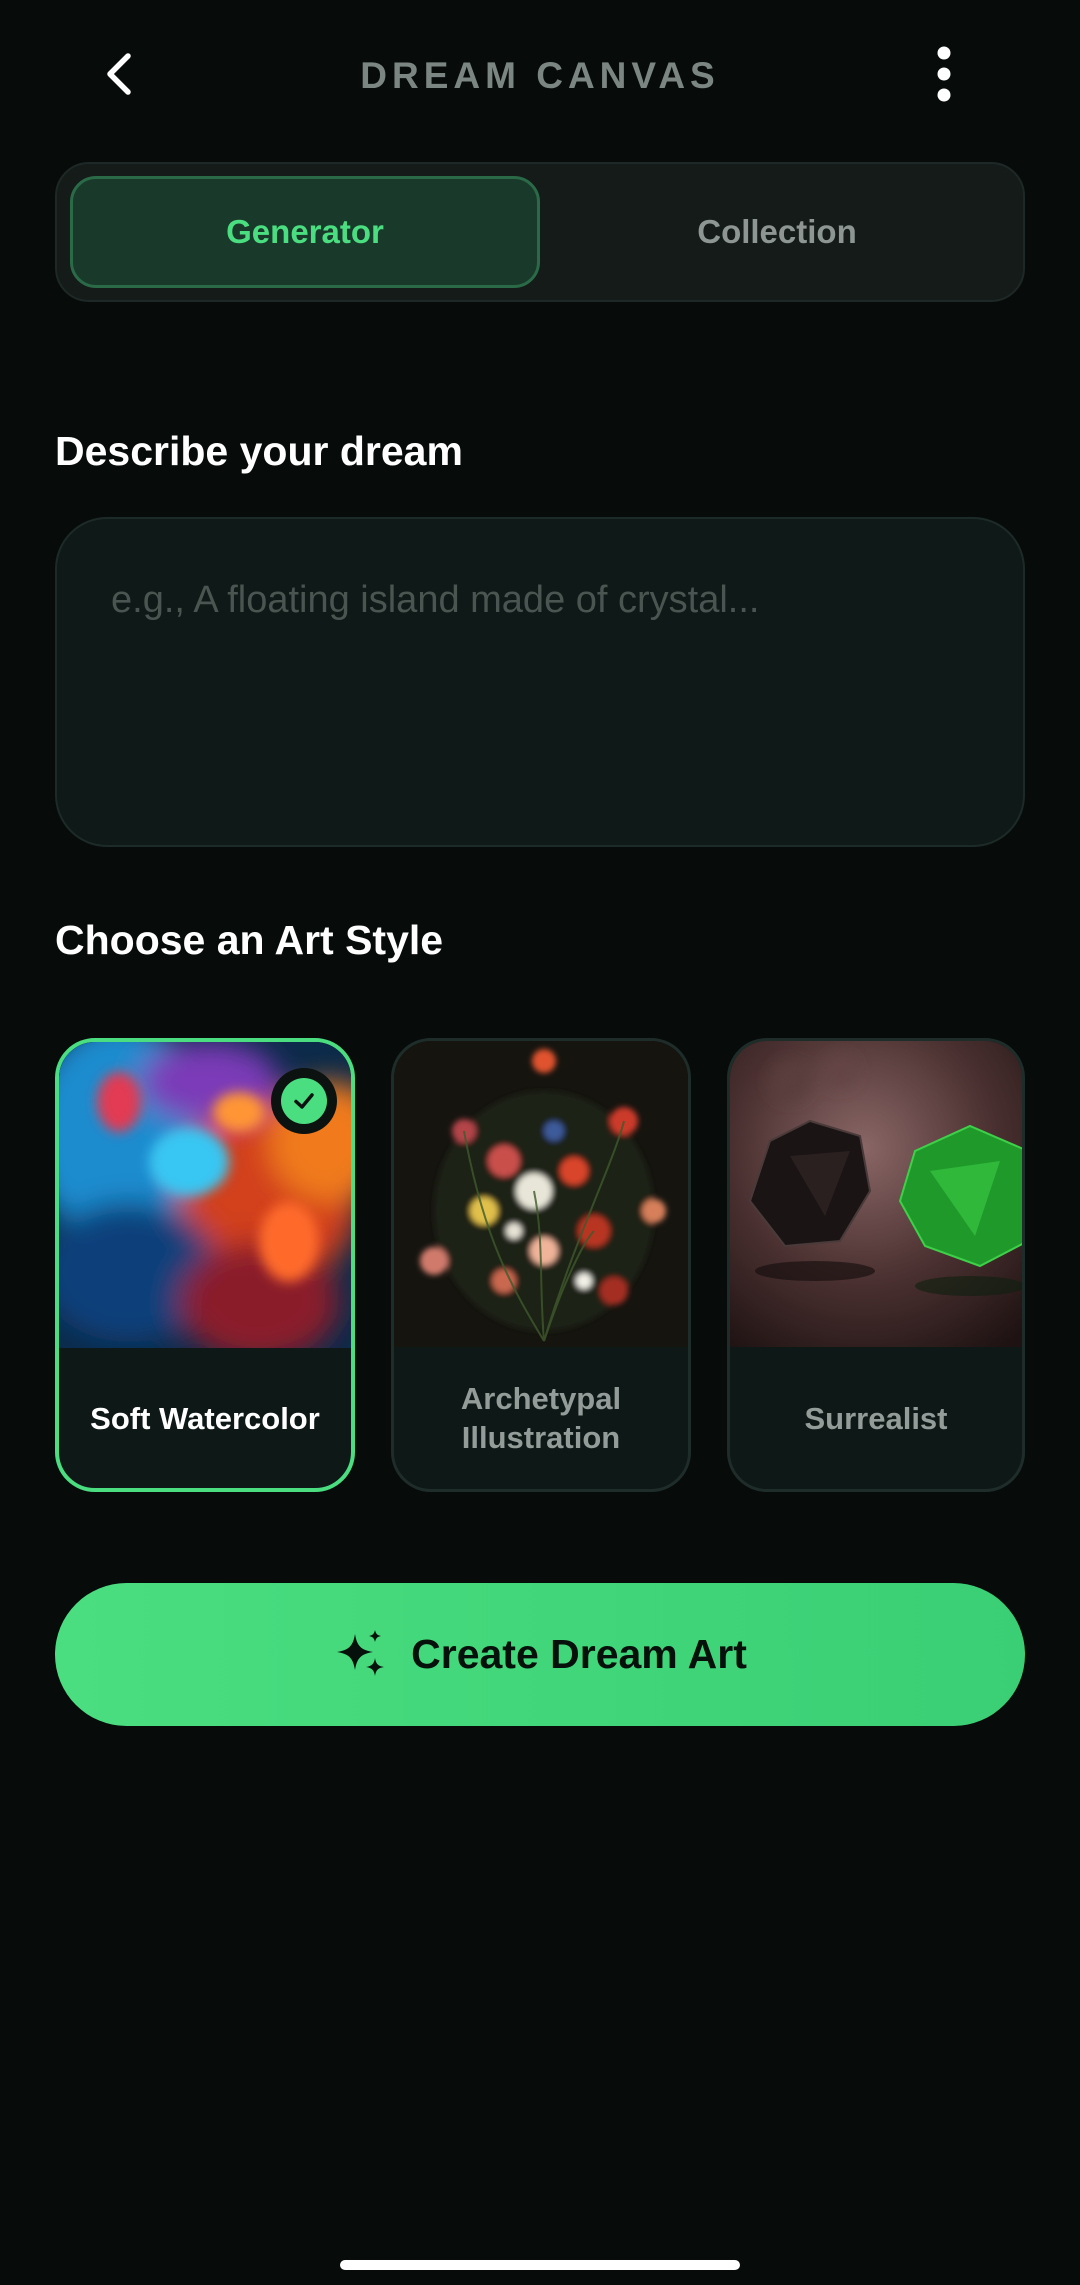  Describe the element at coordinates (541, 1418) in the screenshot. I see `style-card-label: Archetypal Illustration` at that location.